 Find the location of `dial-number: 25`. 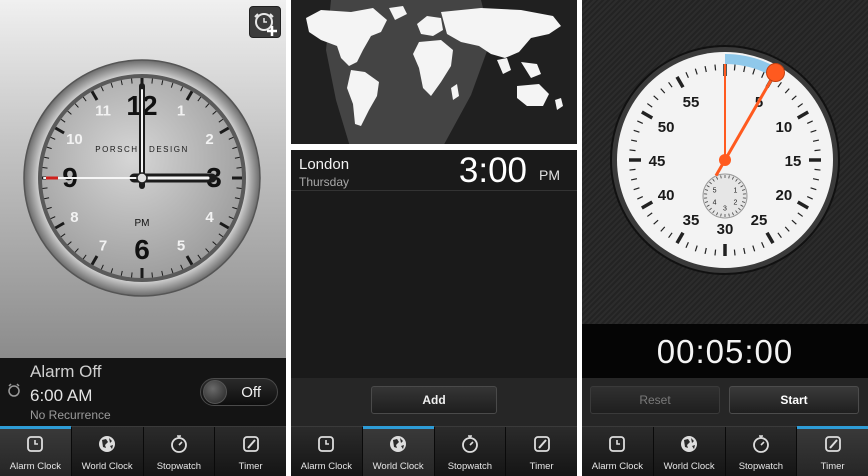

dial-number: 25 is located at coordinates (759, 220).